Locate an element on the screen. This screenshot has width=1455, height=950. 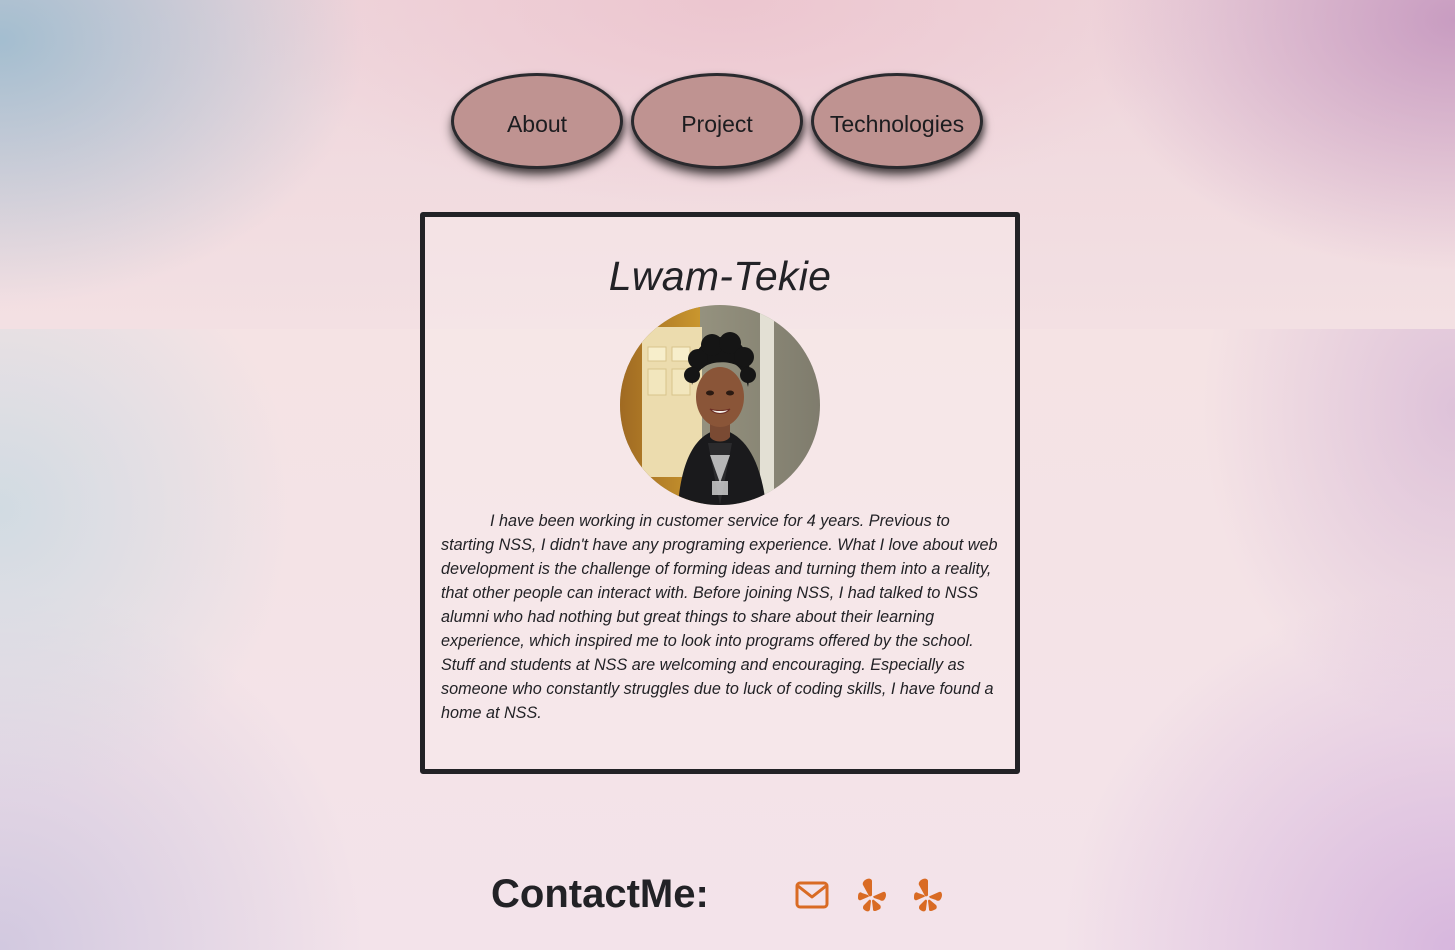
profile-avatar is located at coordinates (720, 405).